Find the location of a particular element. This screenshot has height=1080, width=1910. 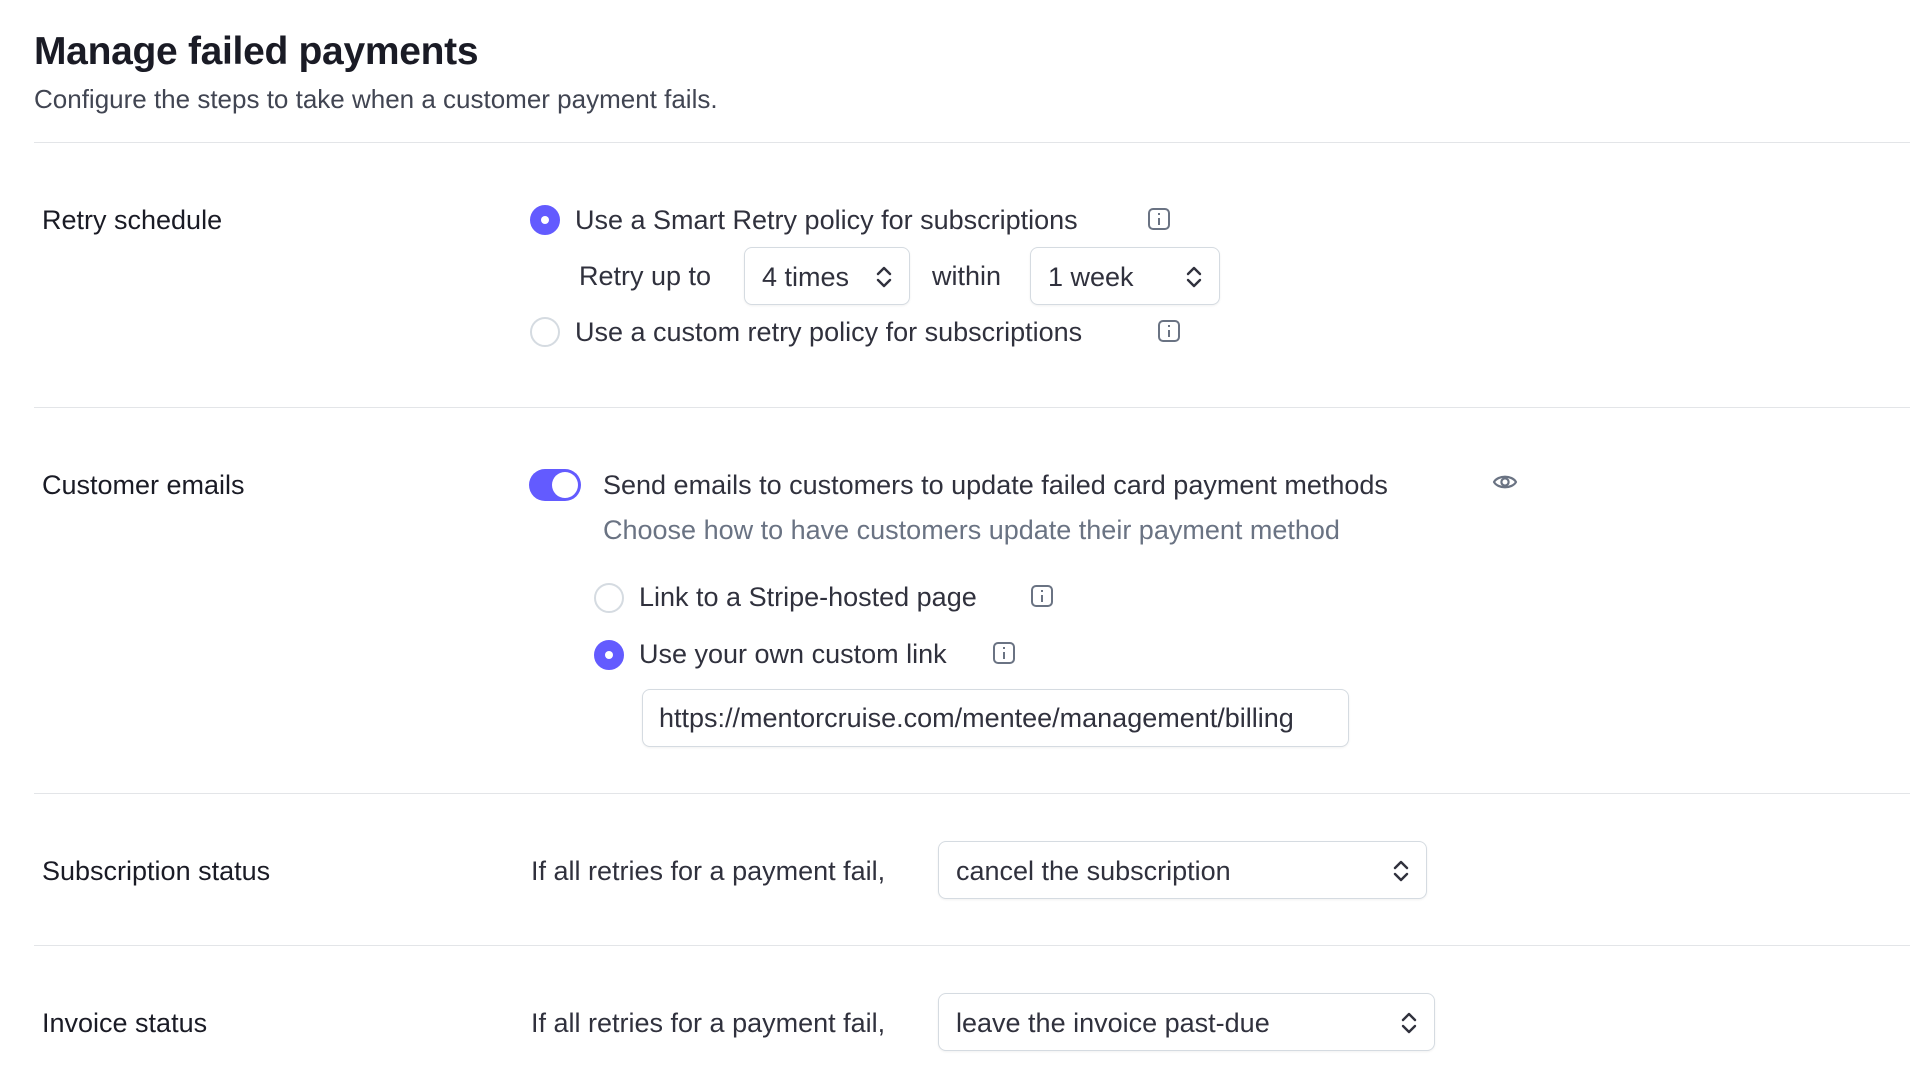

invoice-status-select: leave the invoice past-due is located at coordinates (1186, 1022).